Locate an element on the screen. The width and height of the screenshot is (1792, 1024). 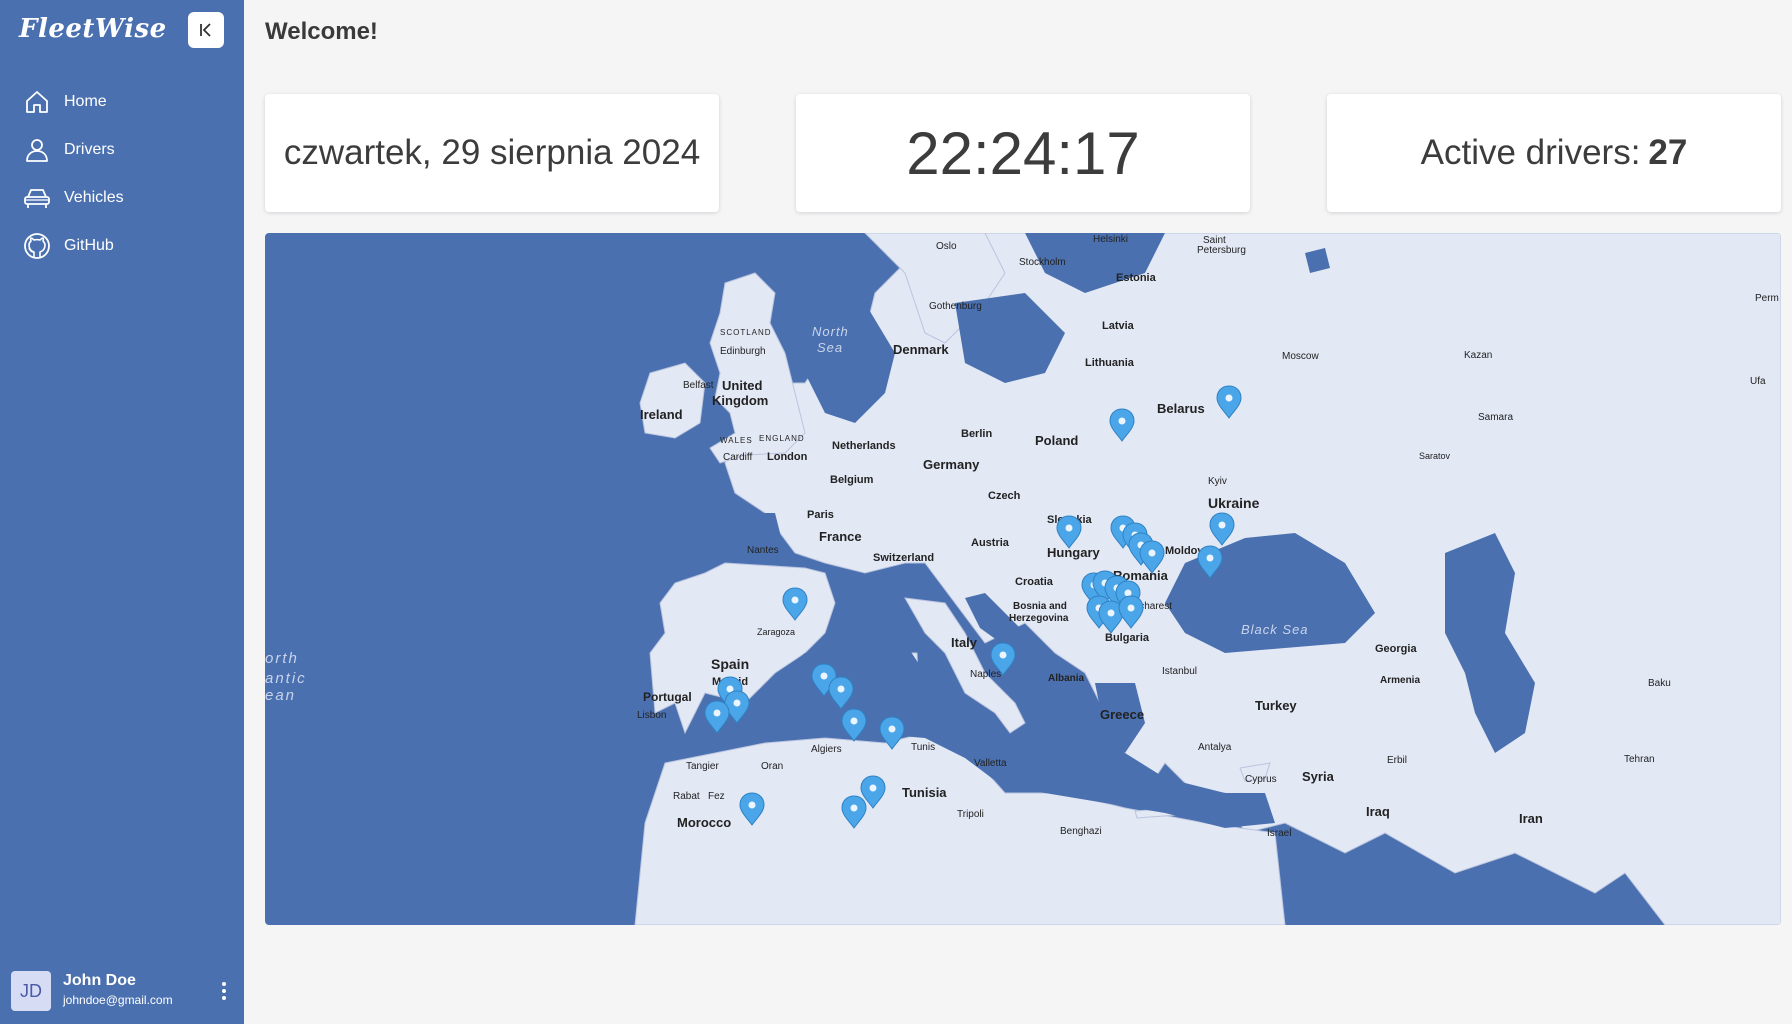
collapse-sidebar-button is located at coordinates (206, 30).